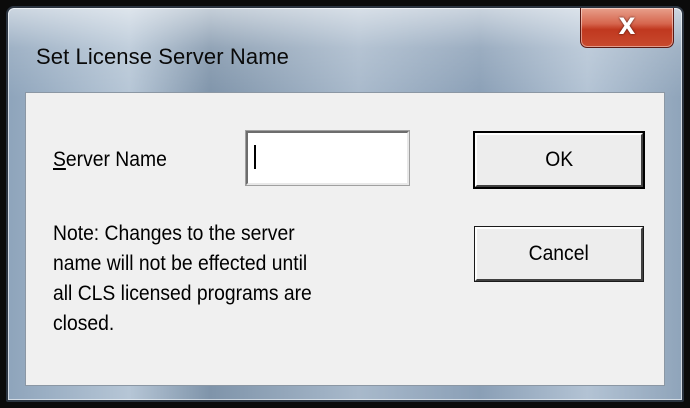 This screenshot has width=690, height=408. I want to click on server-name-label: Server Name, so click(110, 160).